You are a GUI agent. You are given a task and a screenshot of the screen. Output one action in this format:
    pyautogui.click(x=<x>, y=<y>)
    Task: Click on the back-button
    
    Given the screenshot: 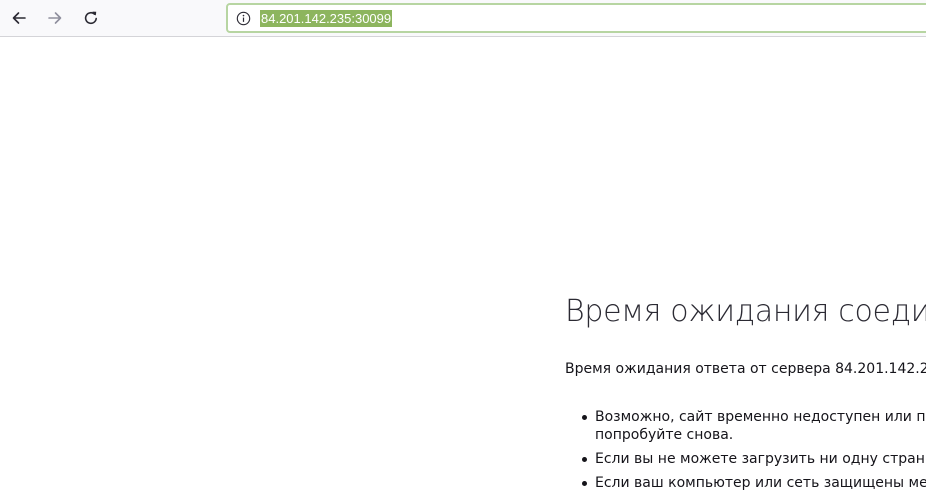 What is the action you would take?
    pyautogui.click(x=19, y=18)
    